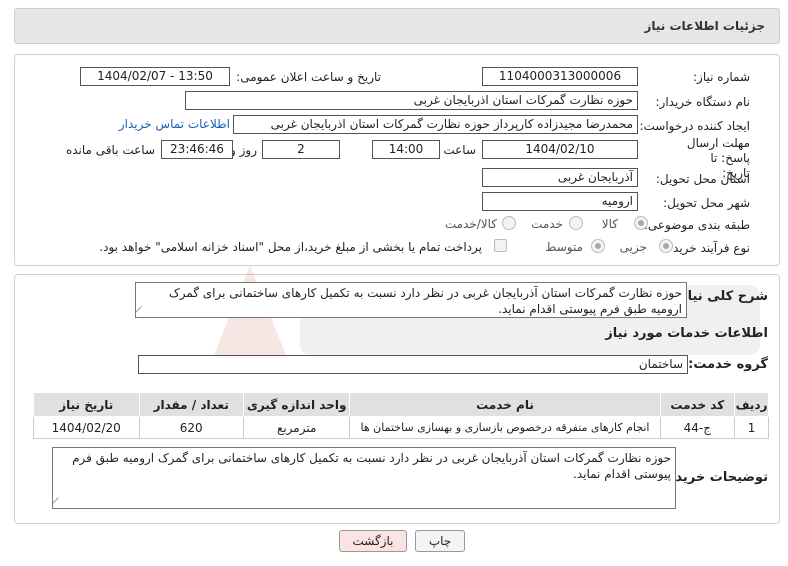 The image size is (788, 566). I want to click on category-goods-label: کالا, so click(609, 224).